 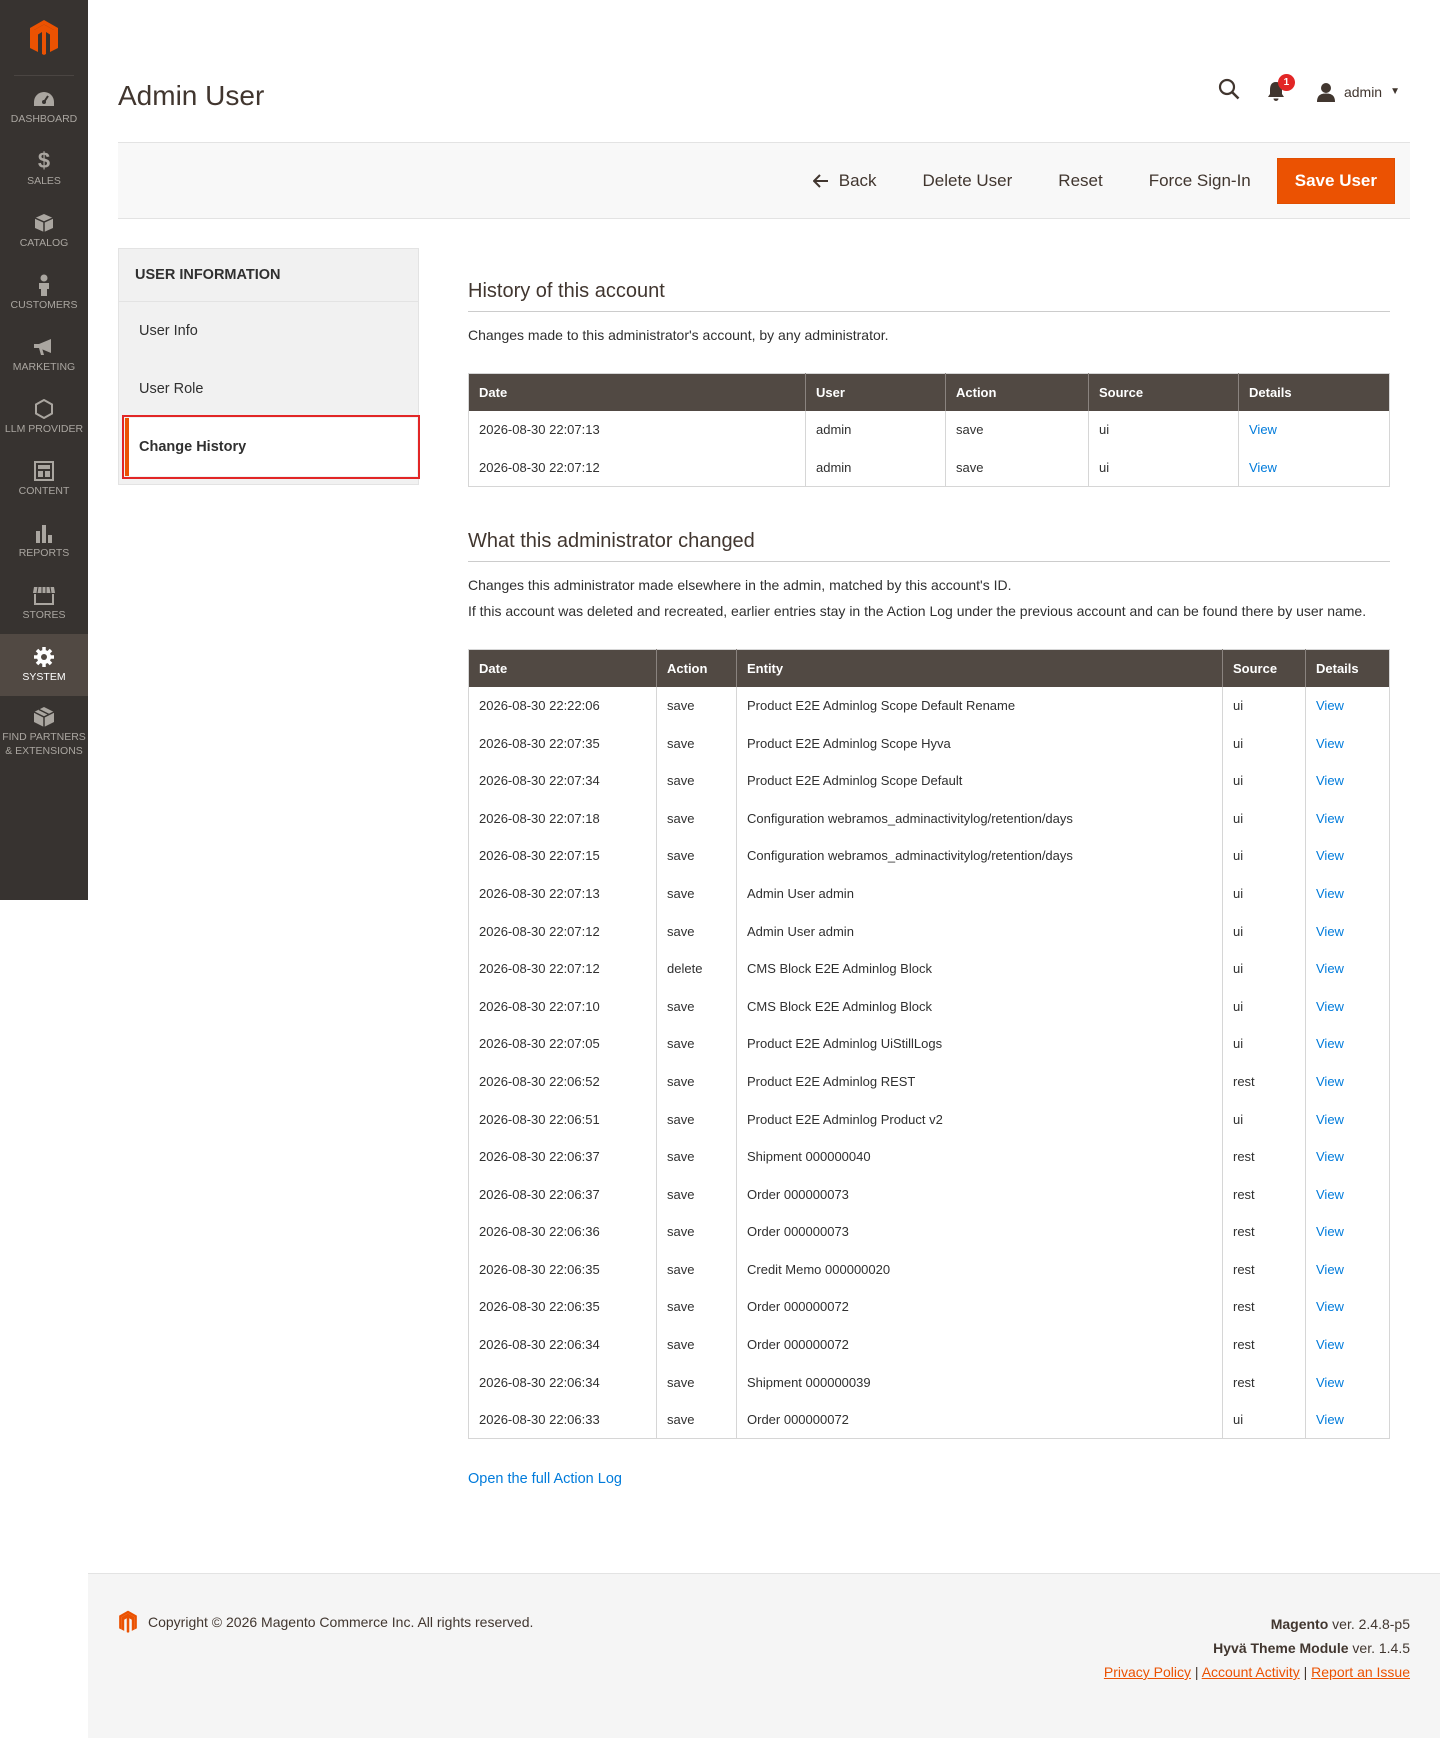 I want to click on nav-customers: CUSTOMERS, so click(x=44, y=293).